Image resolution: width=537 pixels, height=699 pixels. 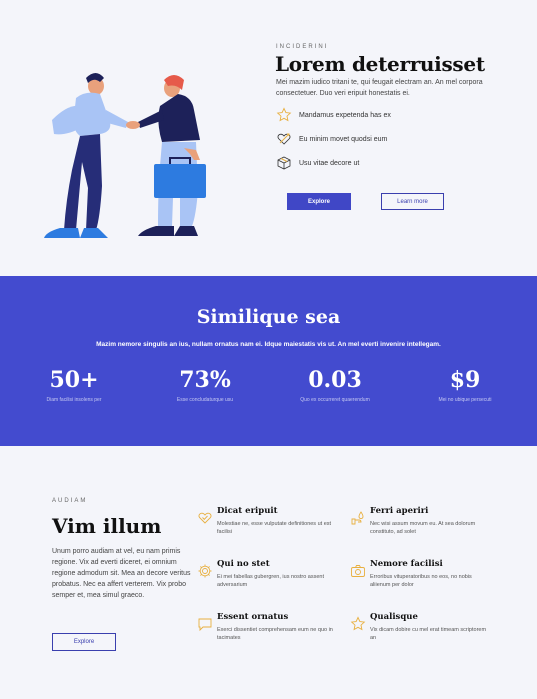 I want to click on about-explore-button: Explore, so click(x=84, y=642).